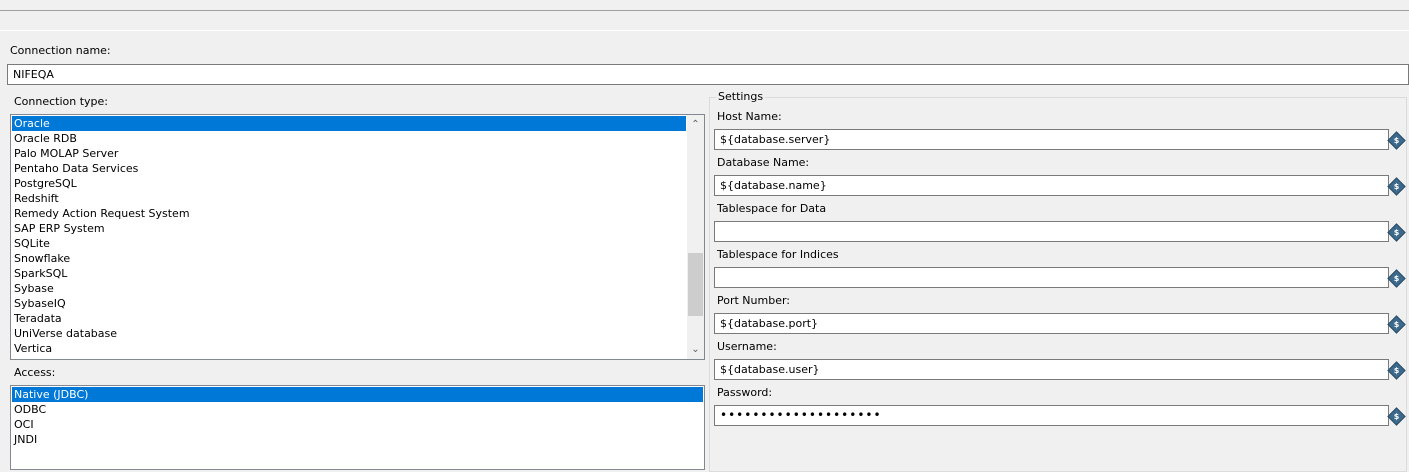 The width and height of the screenshot is (1409, 472). What do you see at coordinates (349, 198) in the screenshot?
I see `list-item: Redshift` at bounding box center [349, 198].